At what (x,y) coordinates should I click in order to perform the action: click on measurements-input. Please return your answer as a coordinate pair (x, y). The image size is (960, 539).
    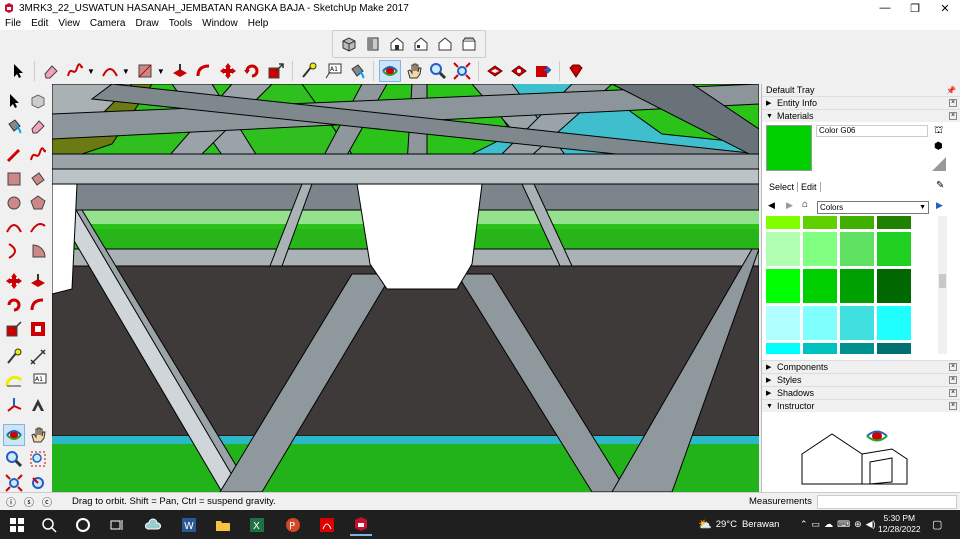
    Looking at the image, I should click on (887, 502).